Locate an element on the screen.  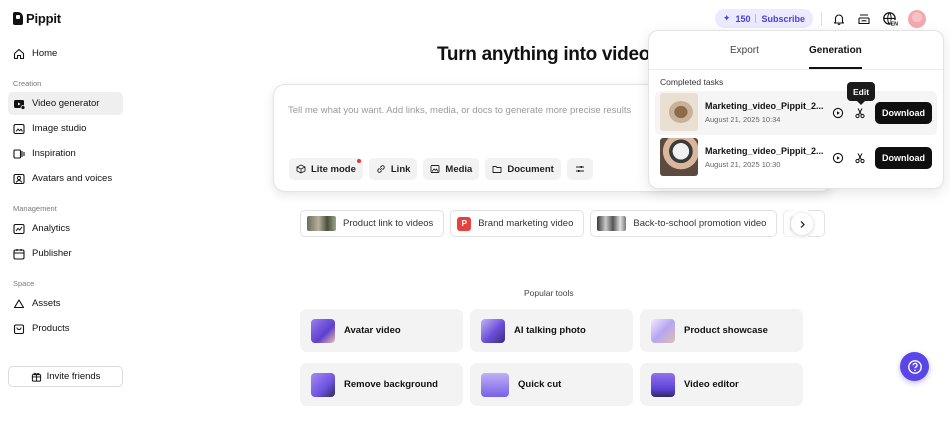
section-label-creation: Creation is located at coordinates (27, 83).